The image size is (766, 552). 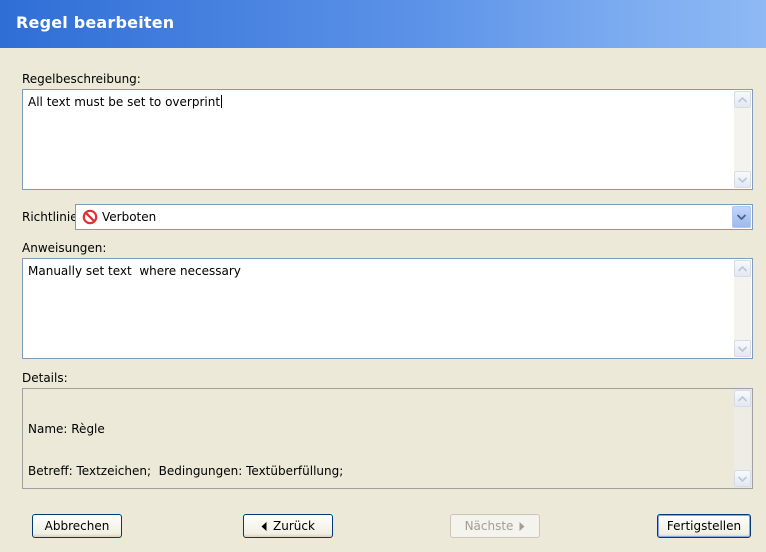 What do you see at coordinates (264, 526) in the screenshot?
I see `arrow-left-icon` at bounding box center [264, 526].